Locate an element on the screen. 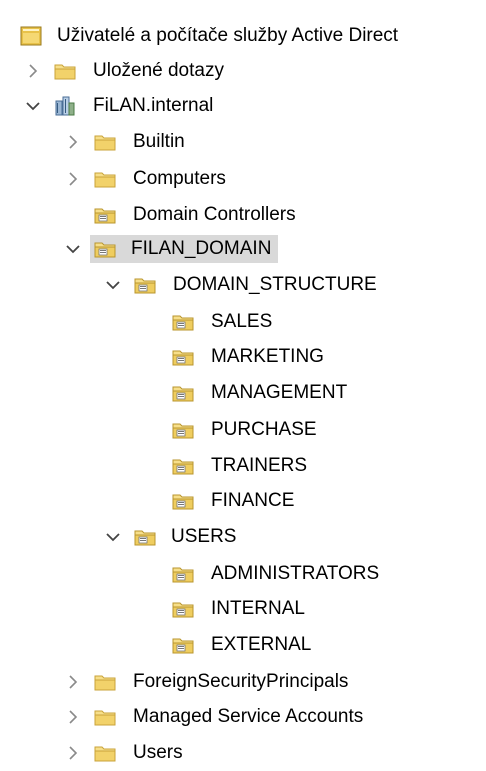 The image size is (486, 771). tree-node-computers: Computers is located at coordinates (146, 178).